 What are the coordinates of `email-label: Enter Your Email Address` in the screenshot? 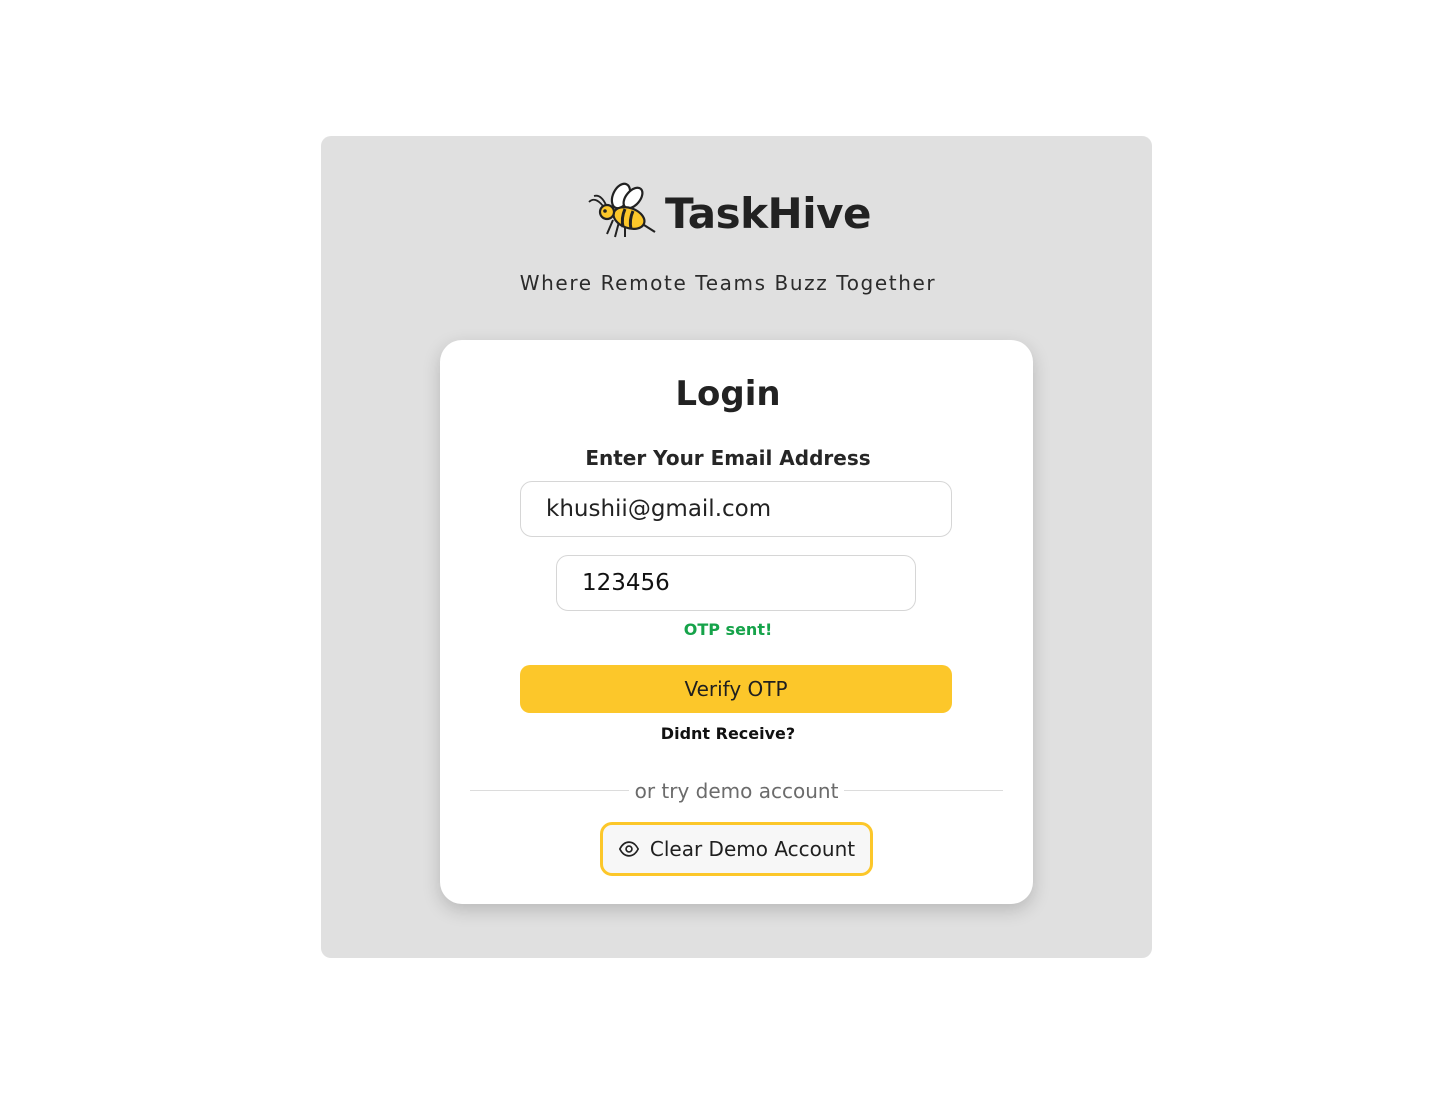 It's located at (728, 458).